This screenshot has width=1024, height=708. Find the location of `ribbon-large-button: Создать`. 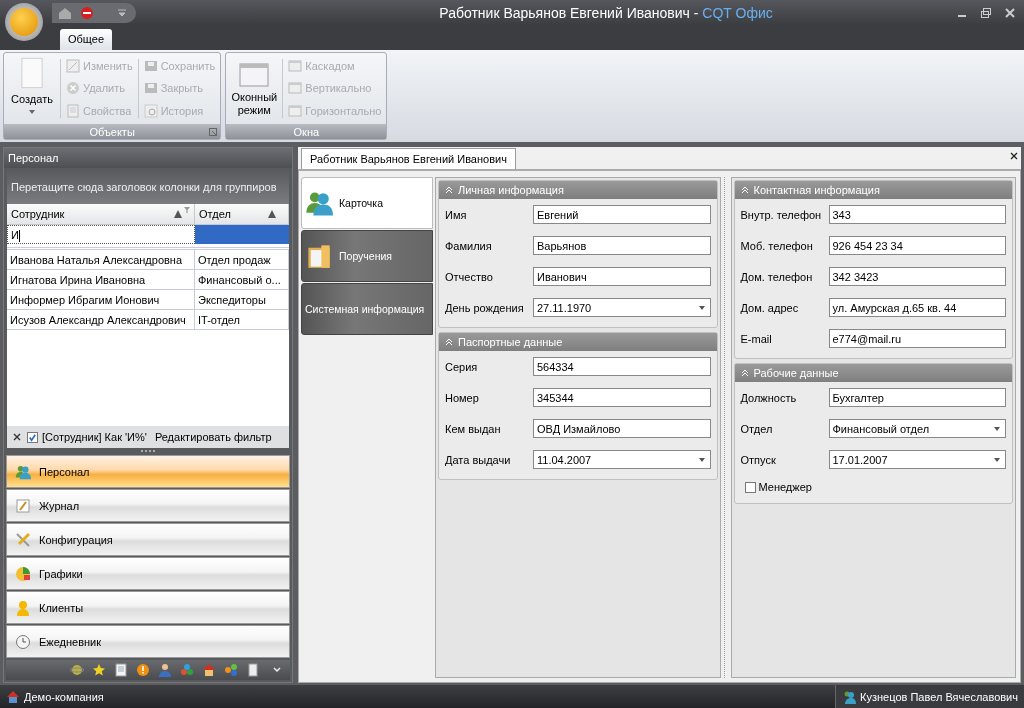

ribbon-large-button: Создать is located at coordinates (32, 88).